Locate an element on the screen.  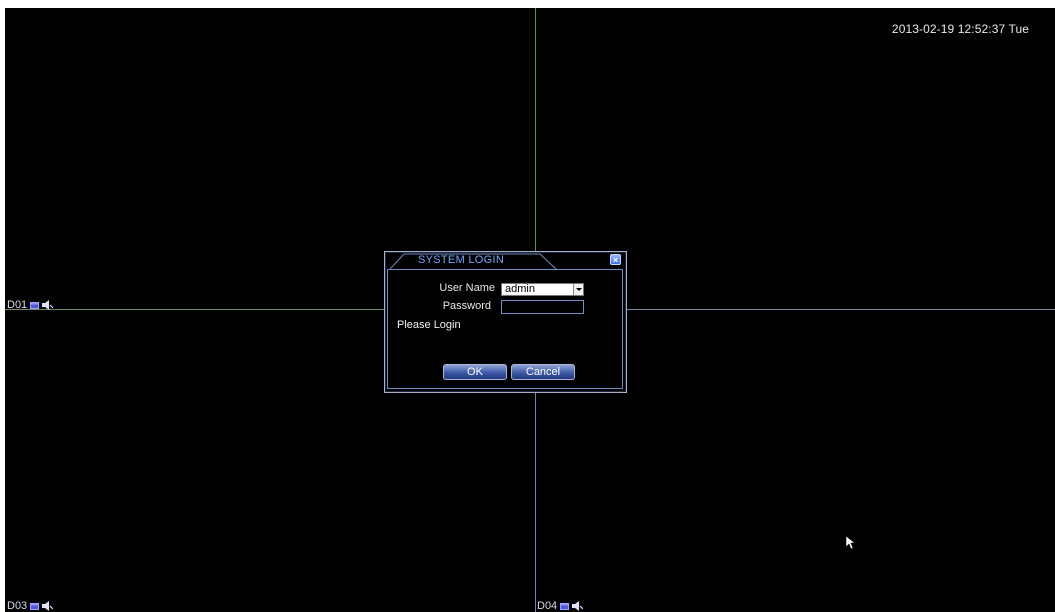
channel-name: D04 is located at coordinates (547, 606).